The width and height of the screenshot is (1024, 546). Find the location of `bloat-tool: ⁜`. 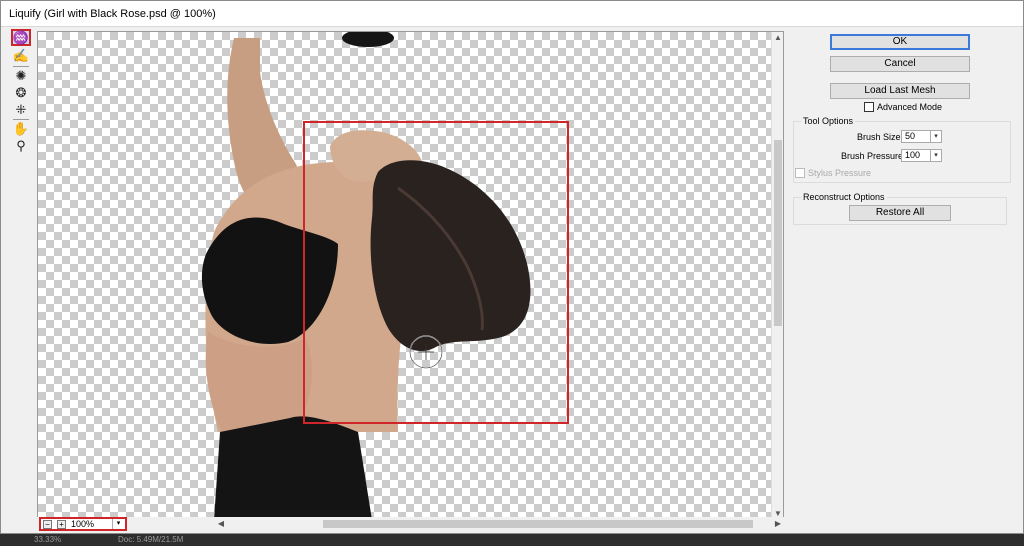

bloat-tool: ⁜ is located at coordinates (21, 109).